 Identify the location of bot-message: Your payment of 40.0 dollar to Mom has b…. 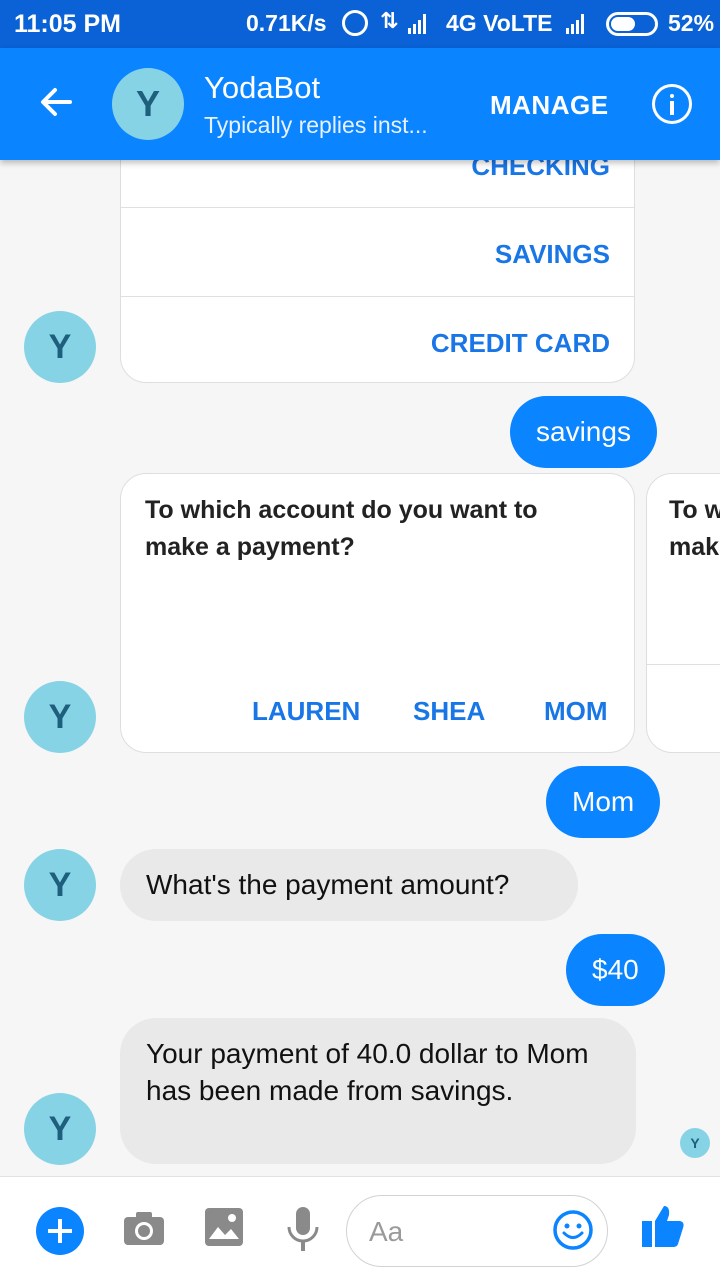
(378, 1091).